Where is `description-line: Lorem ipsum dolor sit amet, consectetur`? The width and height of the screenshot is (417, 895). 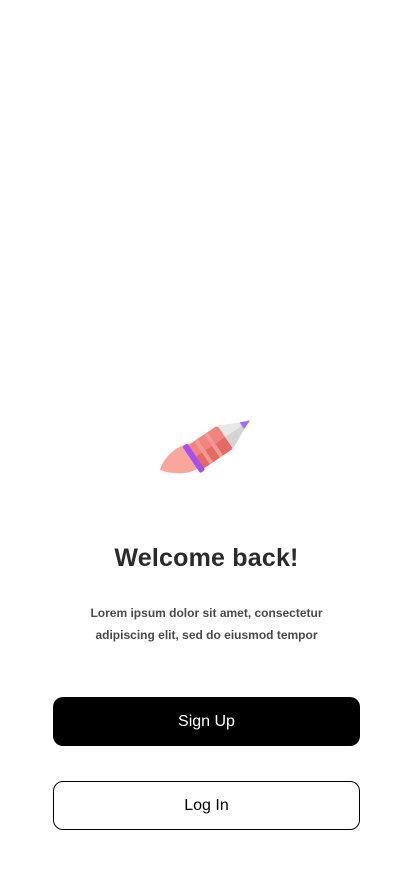
description-line: Lorem ipsum dolor sit amet, consectetur is located at coordinates (206, 613).